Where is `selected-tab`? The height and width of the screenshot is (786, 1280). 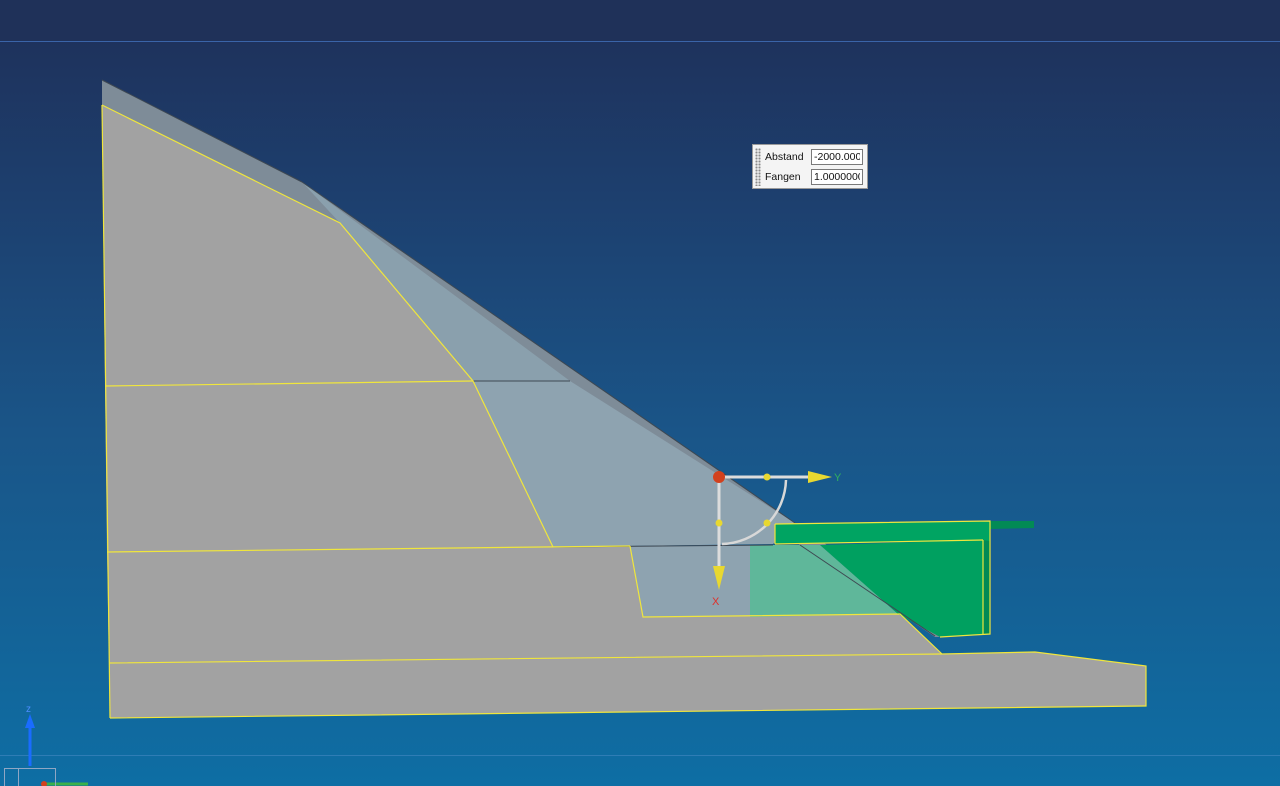 selected-tab is located at coordinates (1012, 525).